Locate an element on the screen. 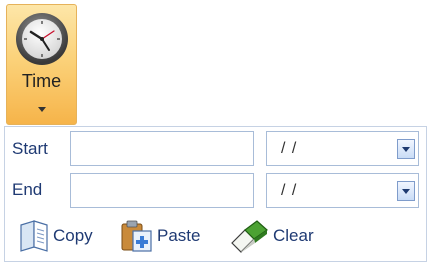 The image size is (428, 263). start-text-field is located at coordinates (162, 148).